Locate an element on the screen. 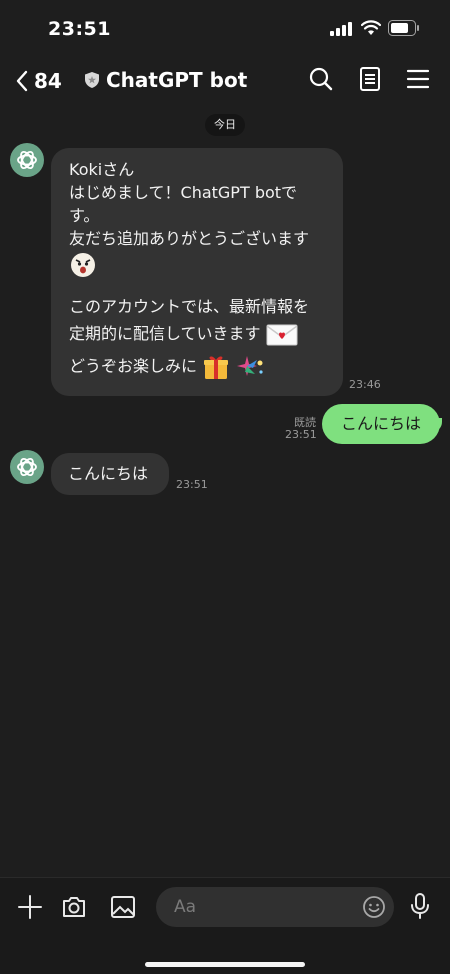 This screenshot has width=450, height=974. emoji-icon is located at coordinates (374, 907).